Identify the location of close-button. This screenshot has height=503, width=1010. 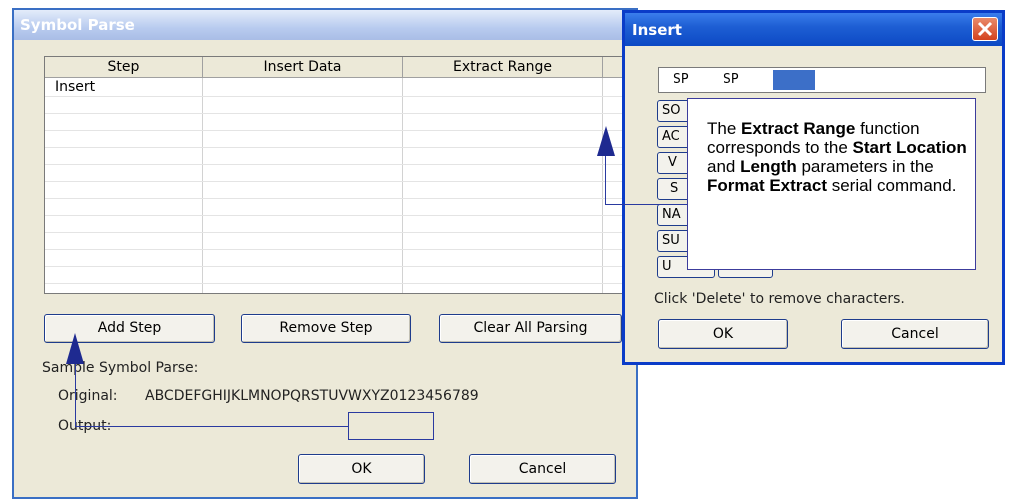
(985, 29).